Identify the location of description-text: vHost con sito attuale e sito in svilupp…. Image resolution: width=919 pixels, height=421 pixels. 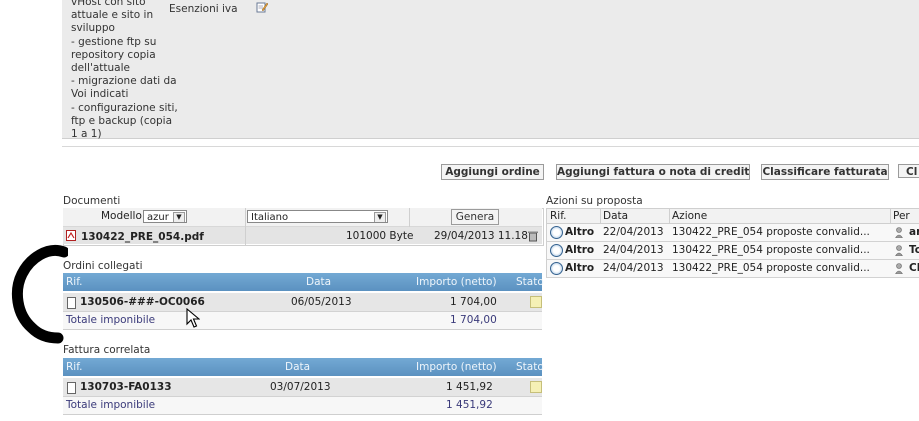
(124, 70).